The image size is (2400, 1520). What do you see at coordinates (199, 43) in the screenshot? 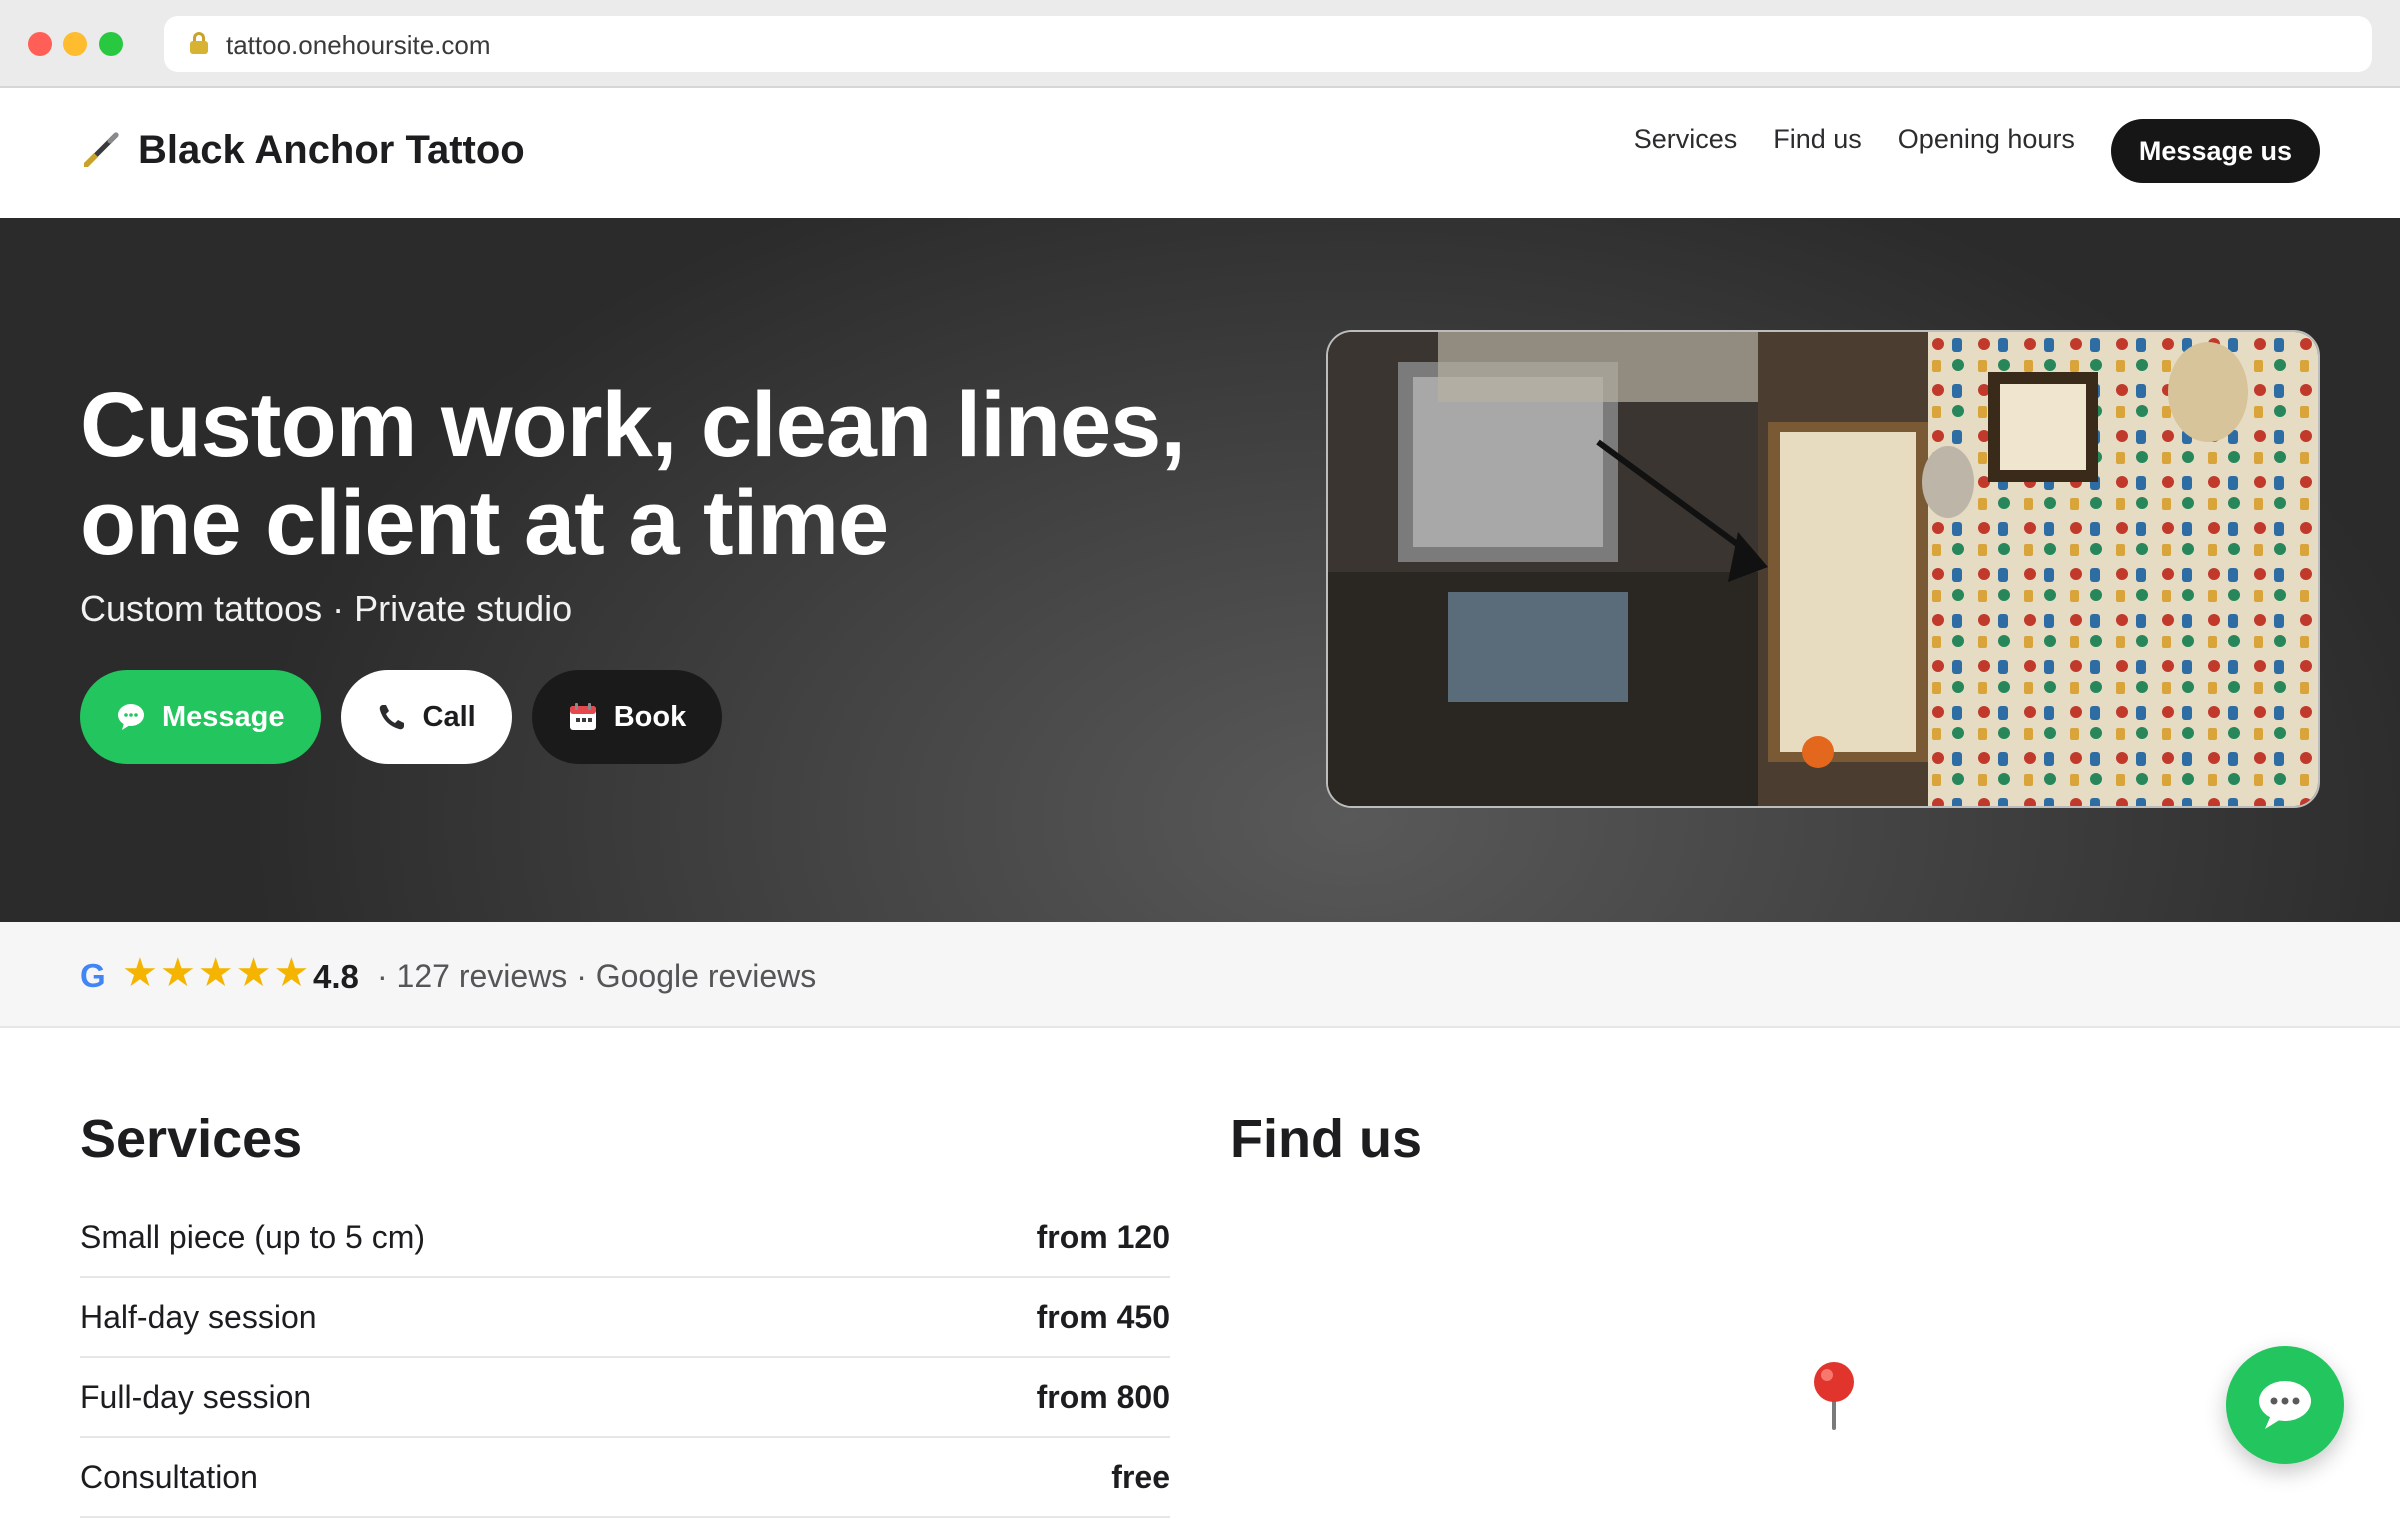
I see `lock-icon` at bounding box center [199, 43].